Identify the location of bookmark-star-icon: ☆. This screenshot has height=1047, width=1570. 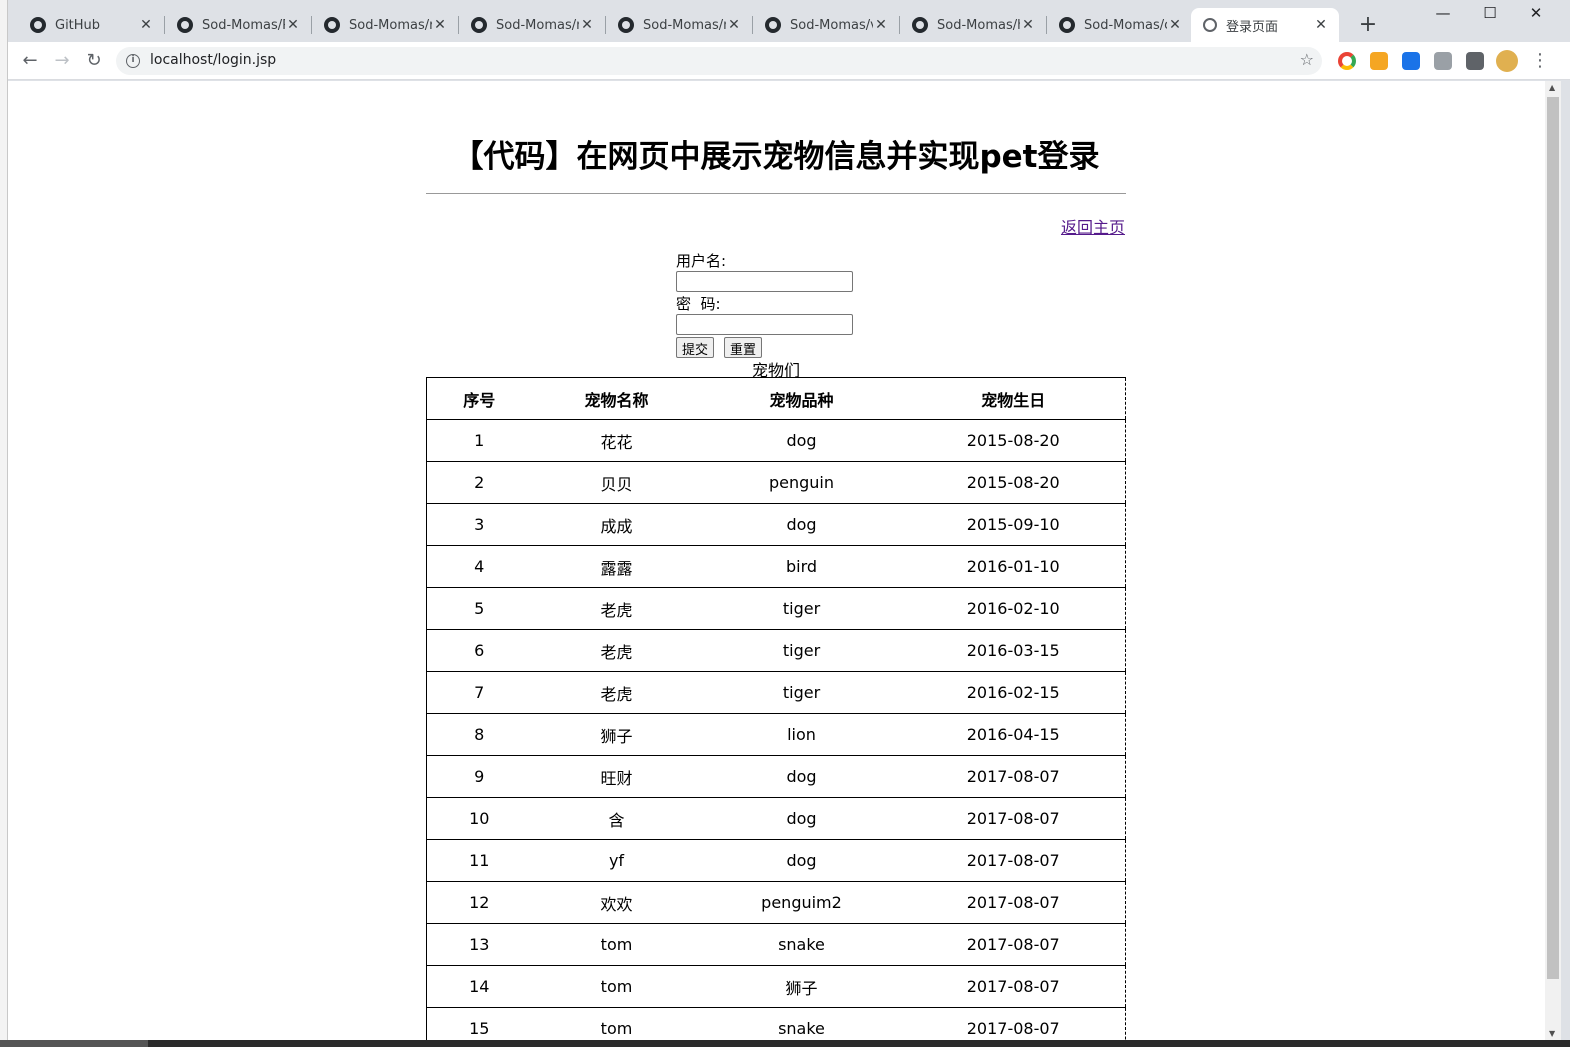
(1307, 59).